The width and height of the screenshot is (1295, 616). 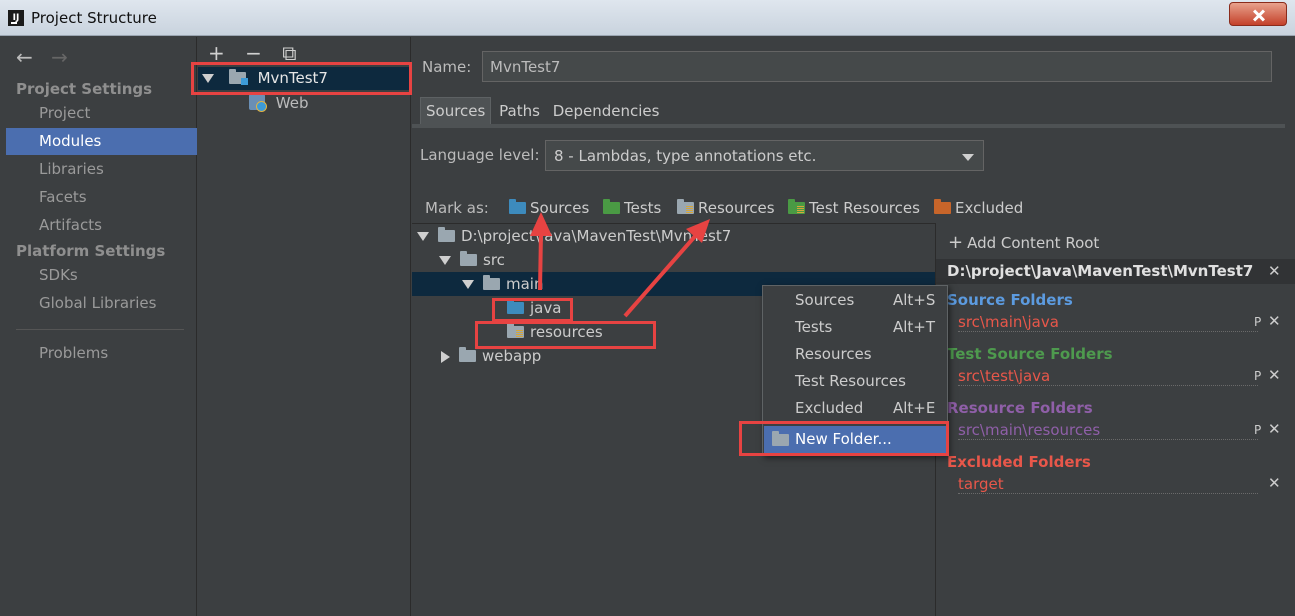 What do you see at coordinates (101, 353) in the screenshot?
I see `nav-item-problems: Problems` at bounding box center [101, 353].